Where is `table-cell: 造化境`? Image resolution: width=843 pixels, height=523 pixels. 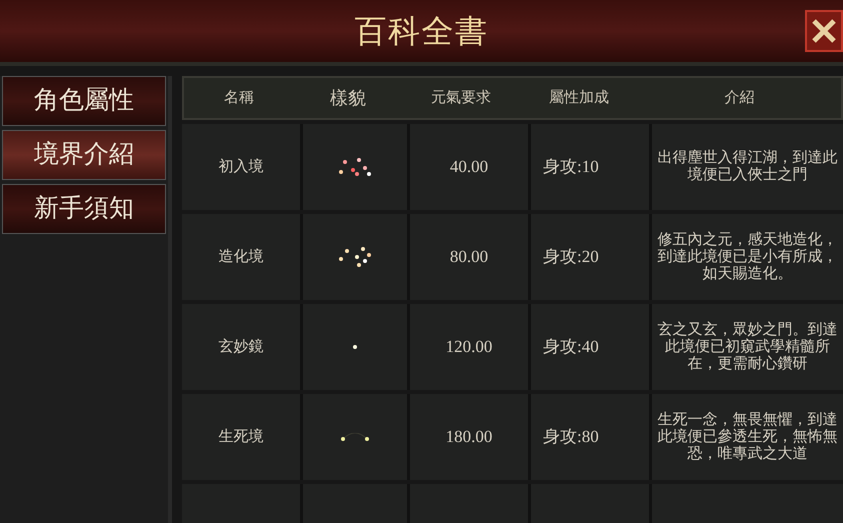 table-cell: 造化境 is located at coordinates (241, 257).